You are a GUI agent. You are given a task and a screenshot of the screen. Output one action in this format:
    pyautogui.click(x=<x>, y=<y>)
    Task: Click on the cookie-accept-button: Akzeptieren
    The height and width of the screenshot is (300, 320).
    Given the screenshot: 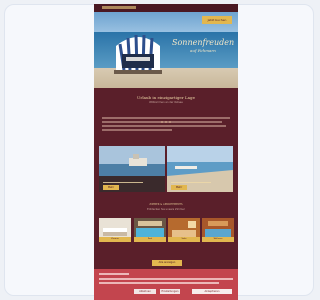 What is the action you would take?
    pyautogui.click(x=212, y=291)
    